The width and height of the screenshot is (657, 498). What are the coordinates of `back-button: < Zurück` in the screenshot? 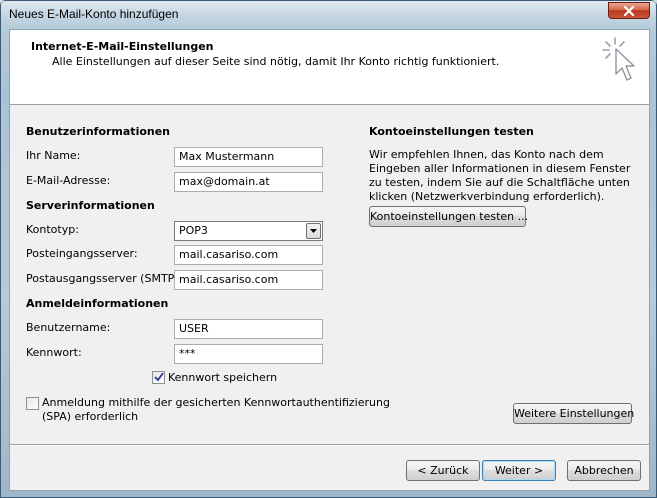 It's located at (443, 470).